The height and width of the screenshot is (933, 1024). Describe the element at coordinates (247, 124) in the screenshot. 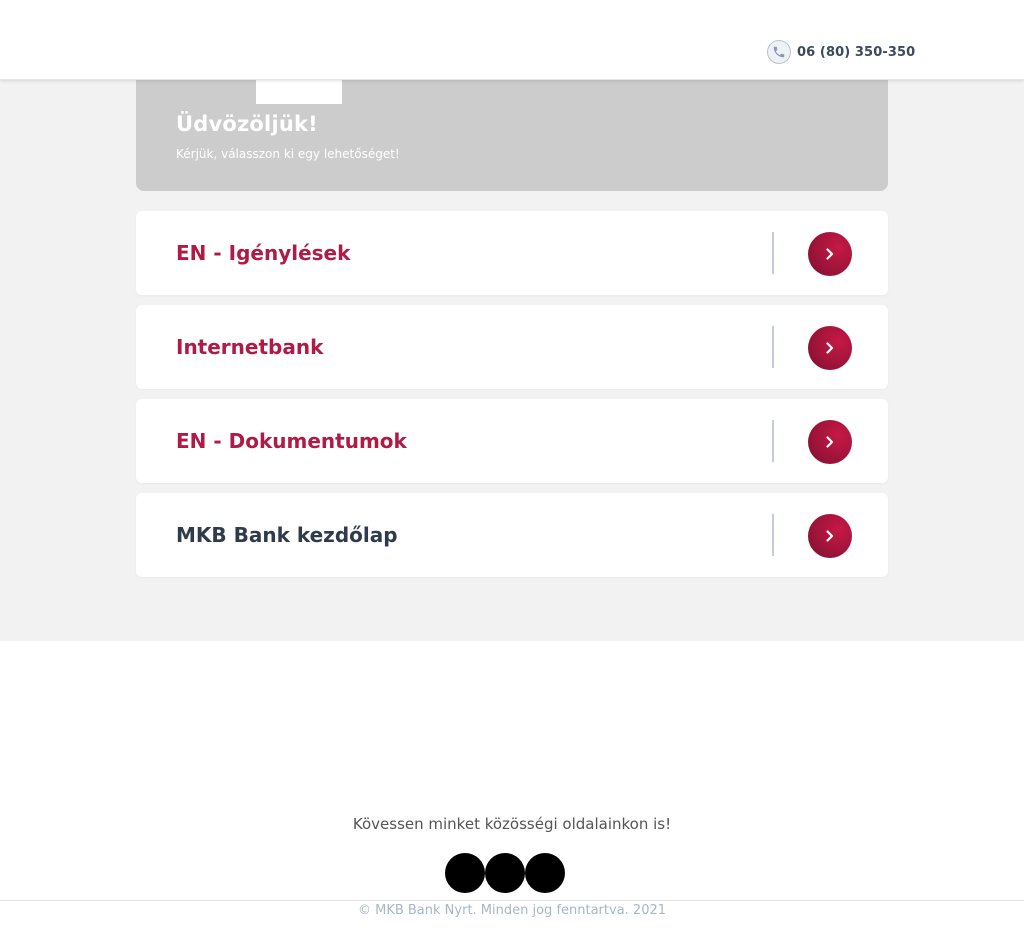

I see `welcome-title: Üdvözöljük!` at that location.